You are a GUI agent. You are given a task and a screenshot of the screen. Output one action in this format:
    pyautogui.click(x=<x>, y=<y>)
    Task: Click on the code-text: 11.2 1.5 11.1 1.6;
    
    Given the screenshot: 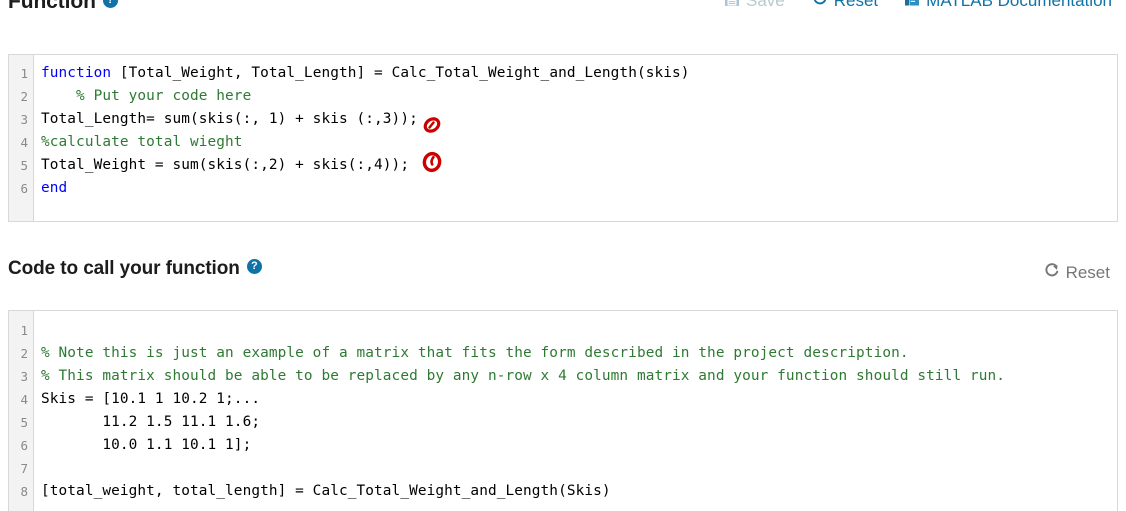 What is the action you would take?
    pyautogui.click(x=575, y=422)
    